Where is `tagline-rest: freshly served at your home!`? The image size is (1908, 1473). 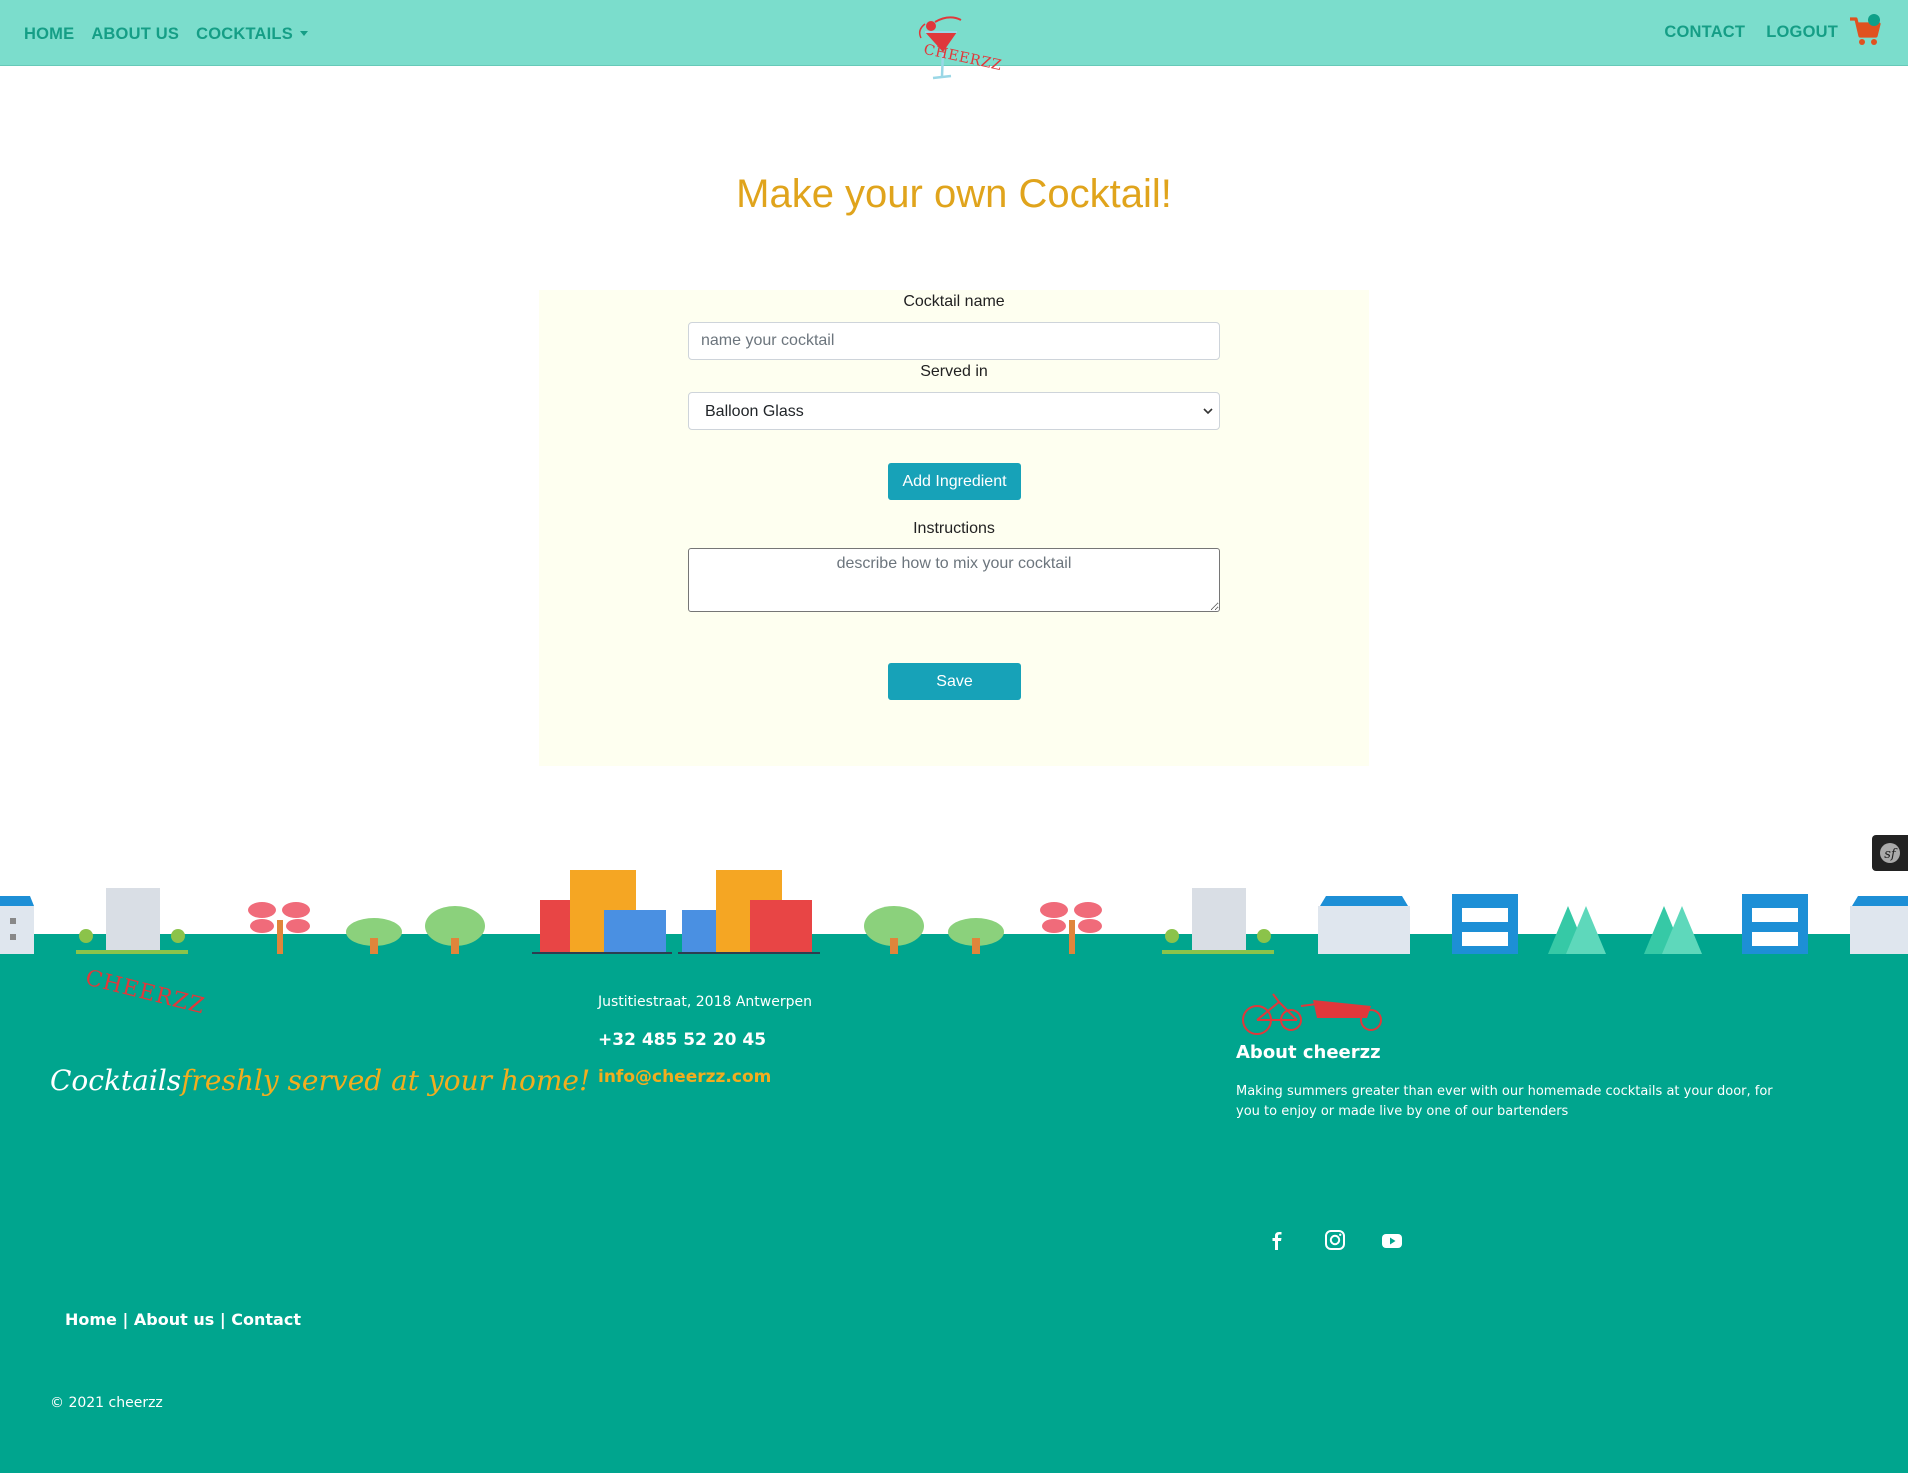 tagline-rest: freshly served at your home! is located at coordinates (386, 1080).